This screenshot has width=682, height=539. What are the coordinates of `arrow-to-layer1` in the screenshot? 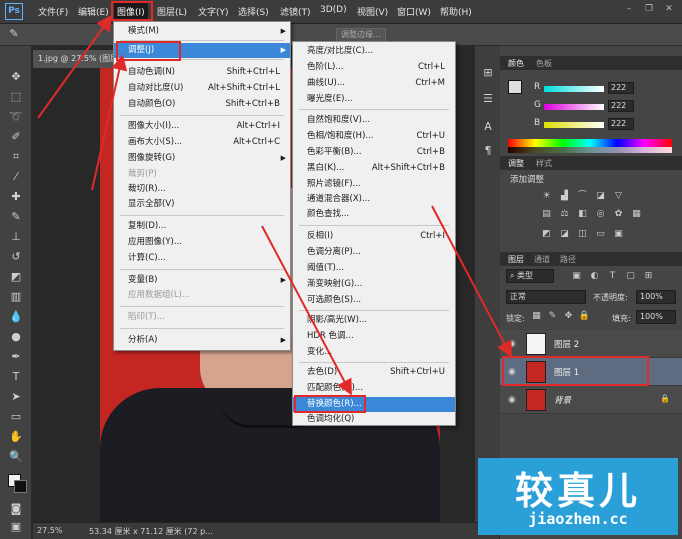 It's located at (471, 281).